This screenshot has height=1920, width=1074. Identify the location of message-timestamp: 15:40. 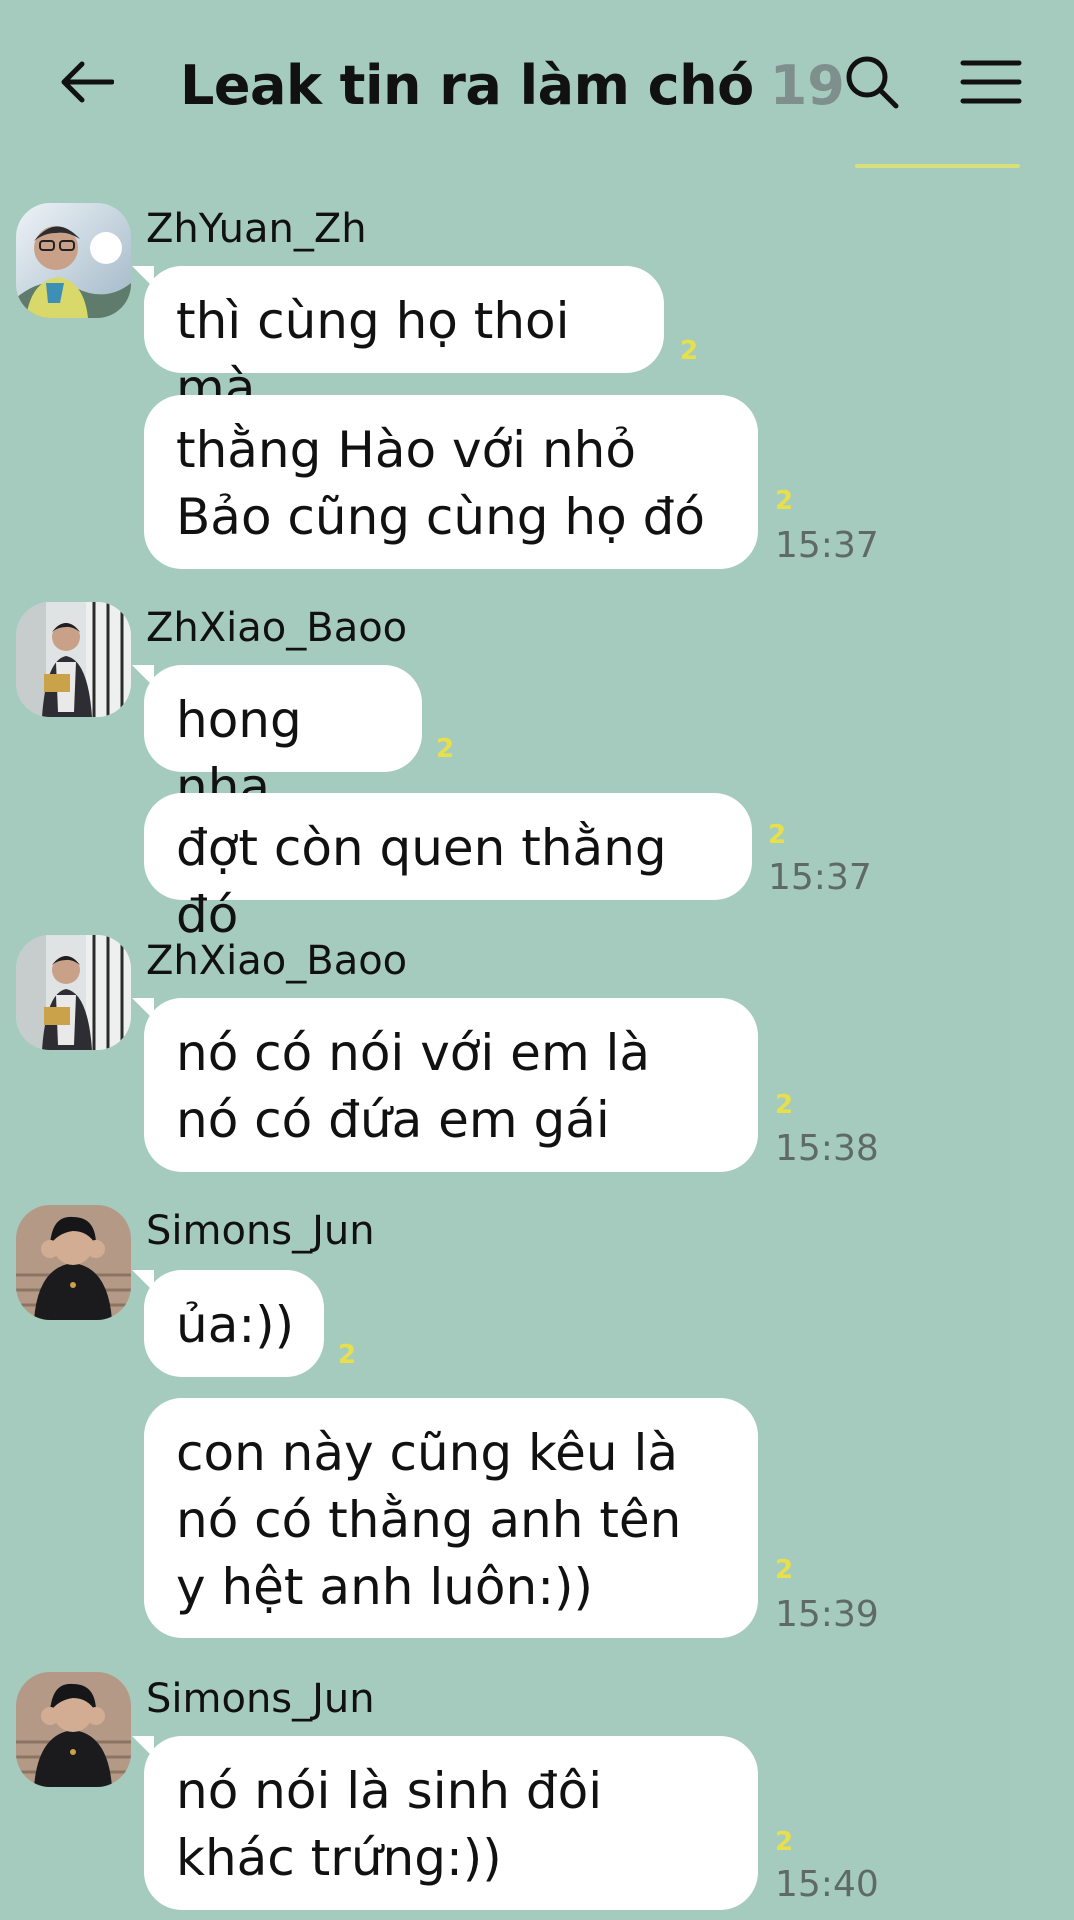
(827, 1884).